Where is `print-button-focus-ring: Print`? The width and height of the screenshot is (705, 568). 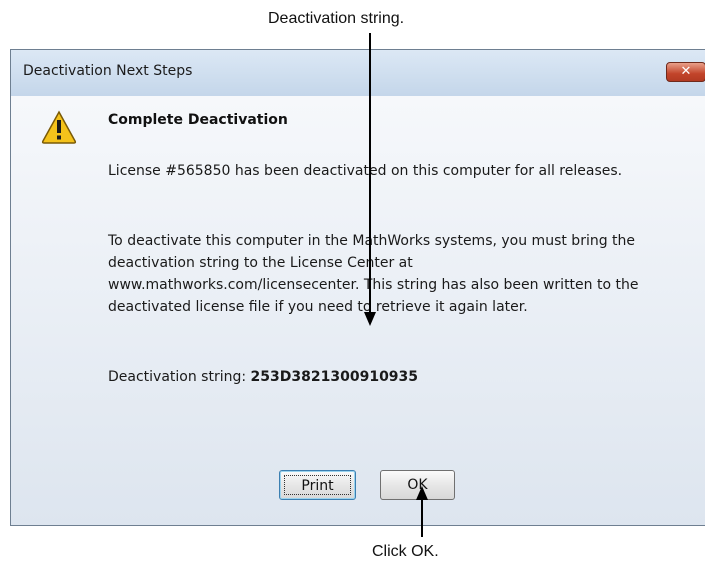 print-button-focus-ring: Print is located at coordinates (317, 485).